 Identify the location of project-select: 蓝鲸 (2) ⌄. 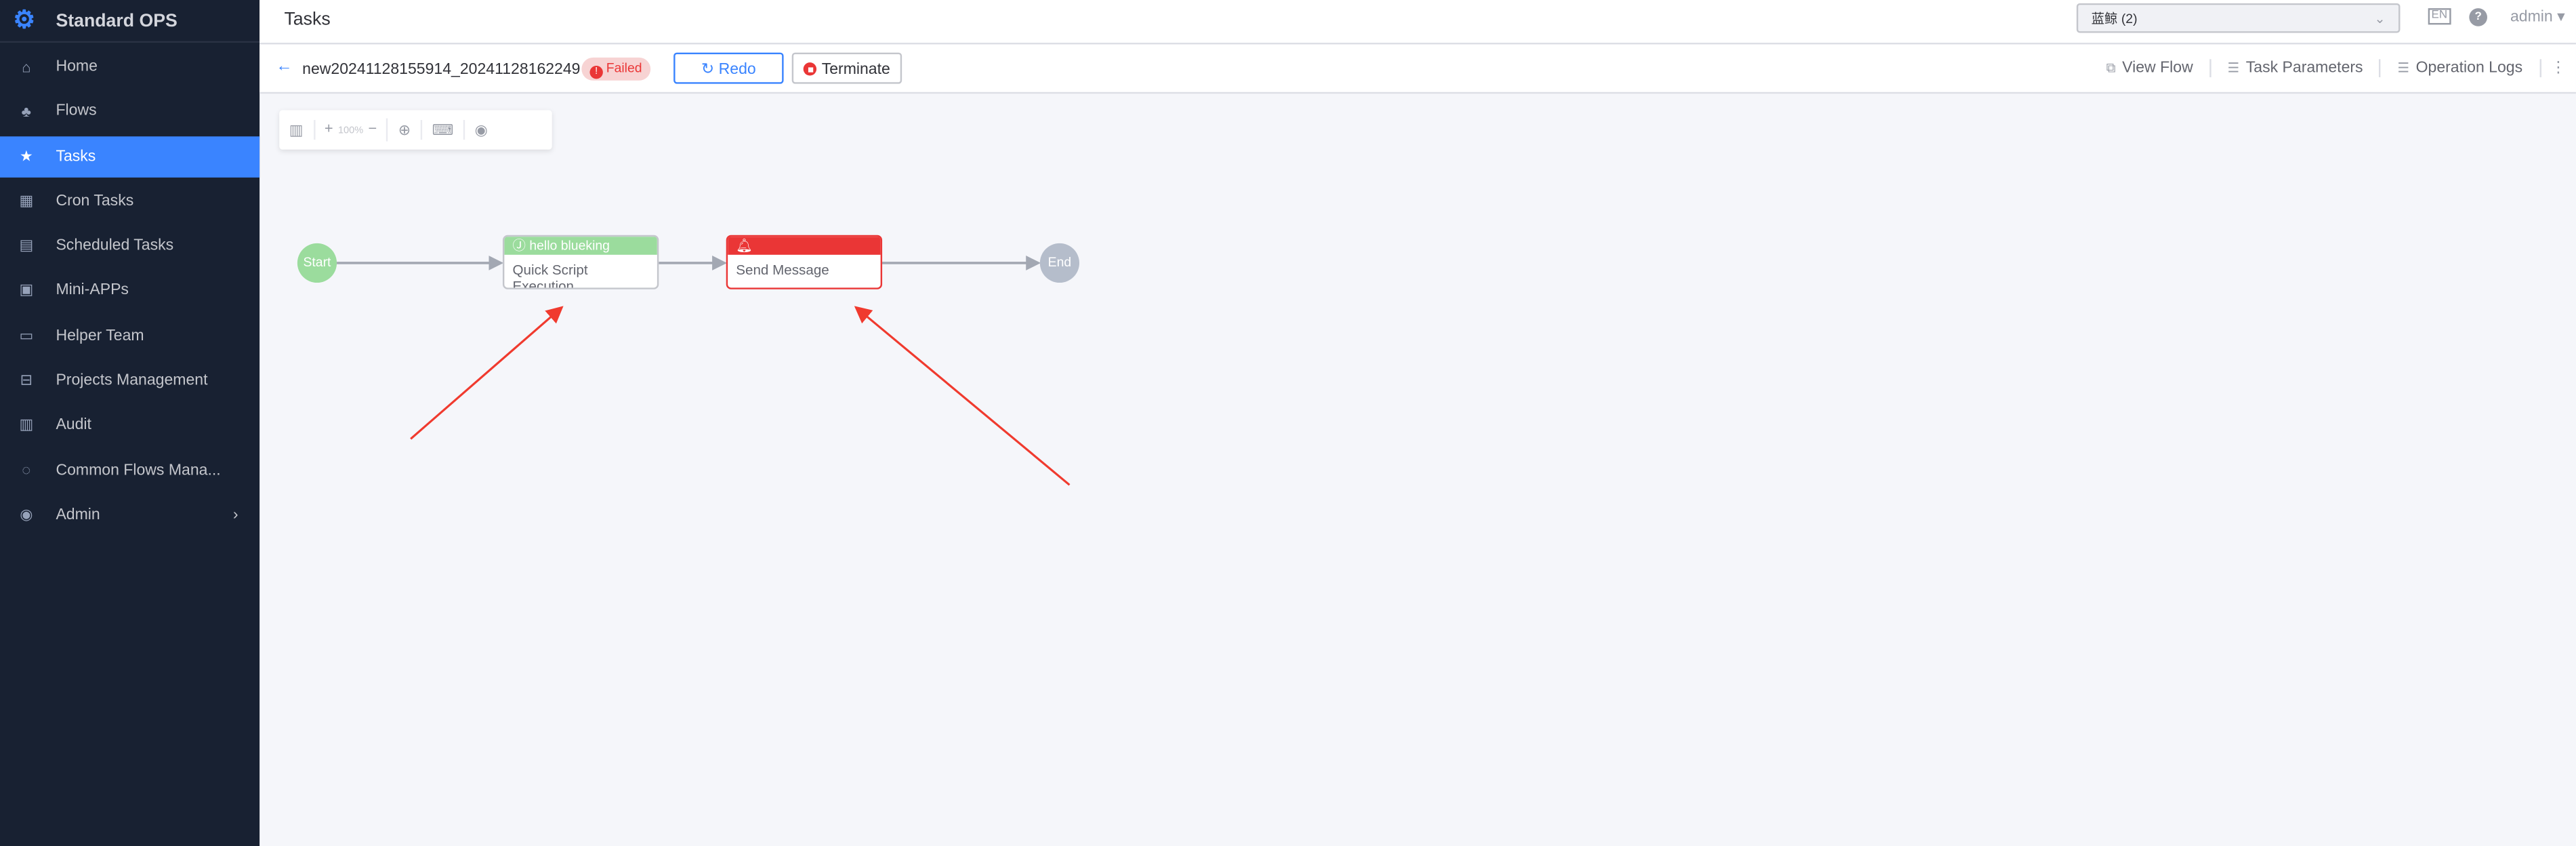
(2238, 18).